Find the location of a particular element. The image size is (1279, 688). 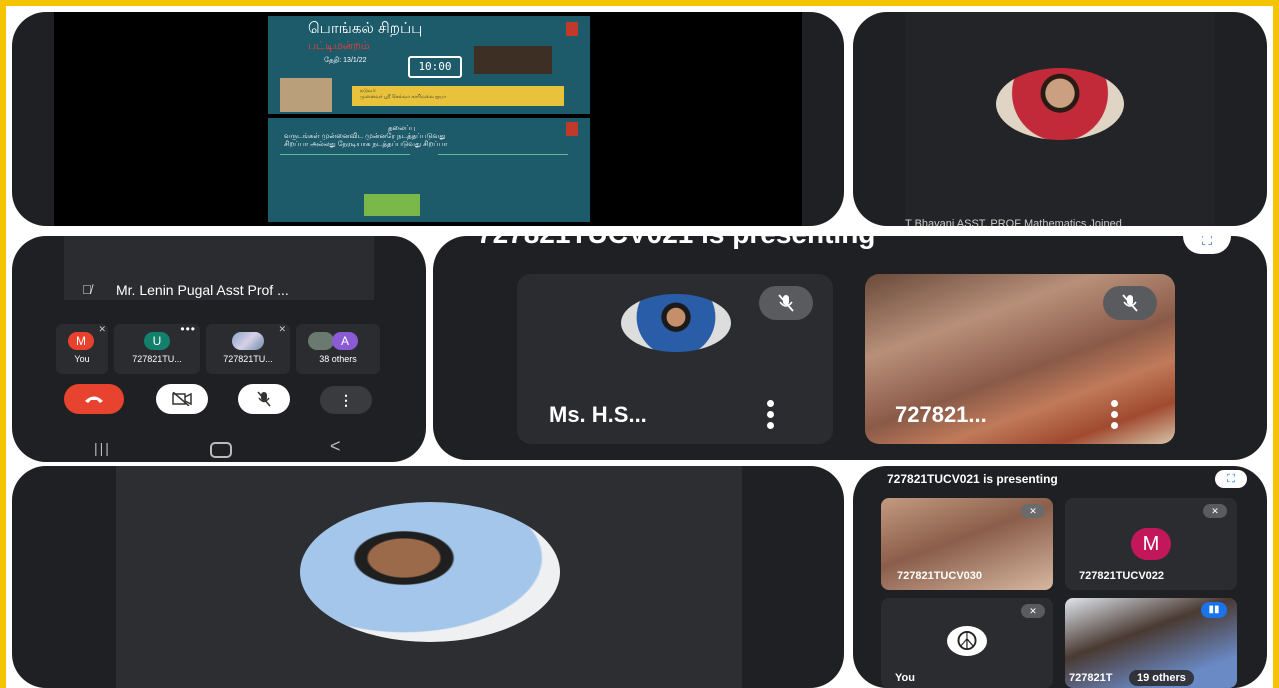

grid-tile-name: 727821T is located at coordinates (1091, 678).